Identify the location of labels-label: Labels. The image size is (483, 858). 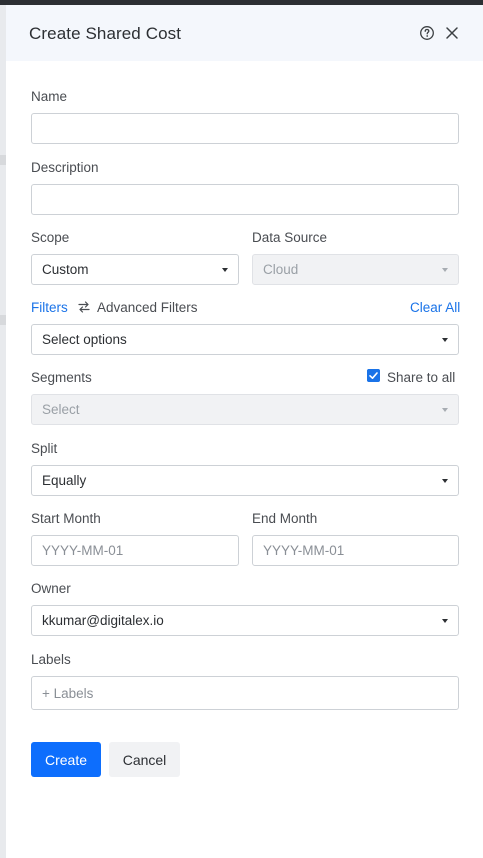
(51, 659).